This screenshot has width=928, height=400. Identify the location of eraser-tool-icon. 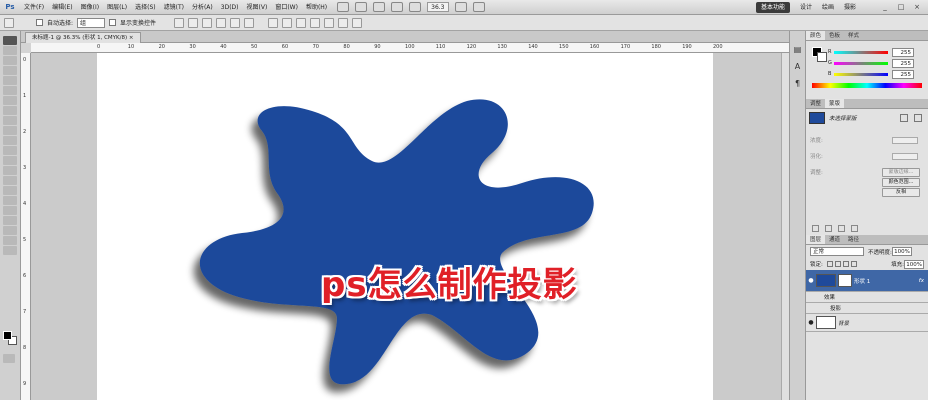
(10, 140).